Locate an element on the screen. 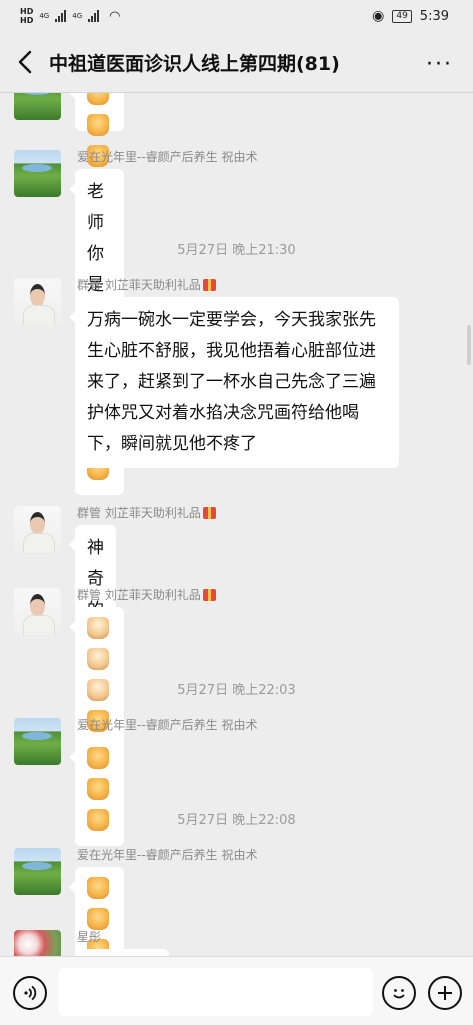 The image size is (473, 1025). add-button is located at coordinates (445, 993).